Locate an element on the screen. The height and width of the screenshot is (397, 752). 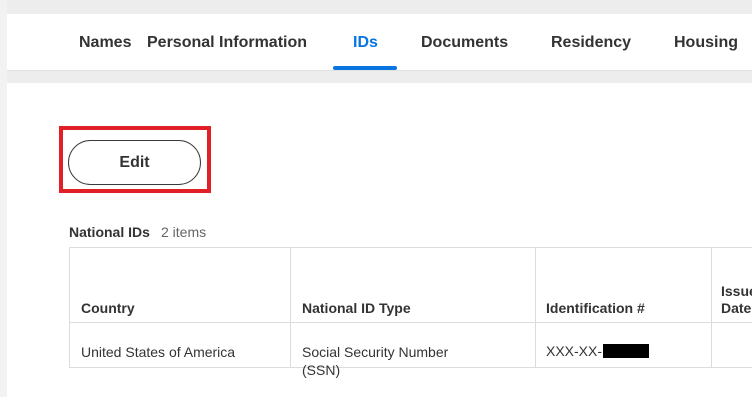
tab-documents: Documents is located at coordinates (464, 43).